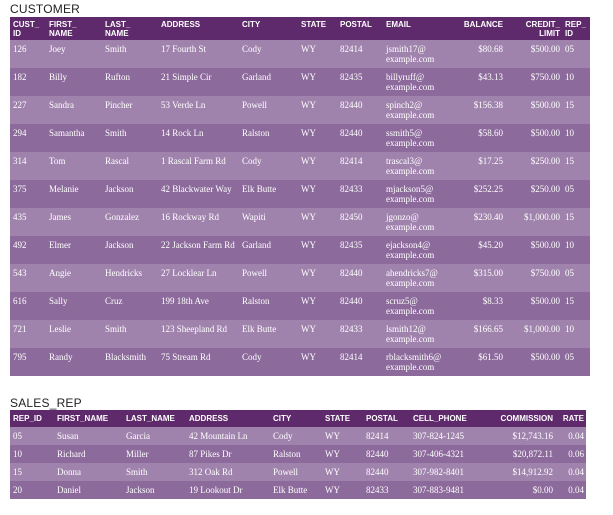 The image size is (613, 515). Describe the element at coordinates (74, 250) in the screenshot. I see `table-cell: Elmer` at that location.